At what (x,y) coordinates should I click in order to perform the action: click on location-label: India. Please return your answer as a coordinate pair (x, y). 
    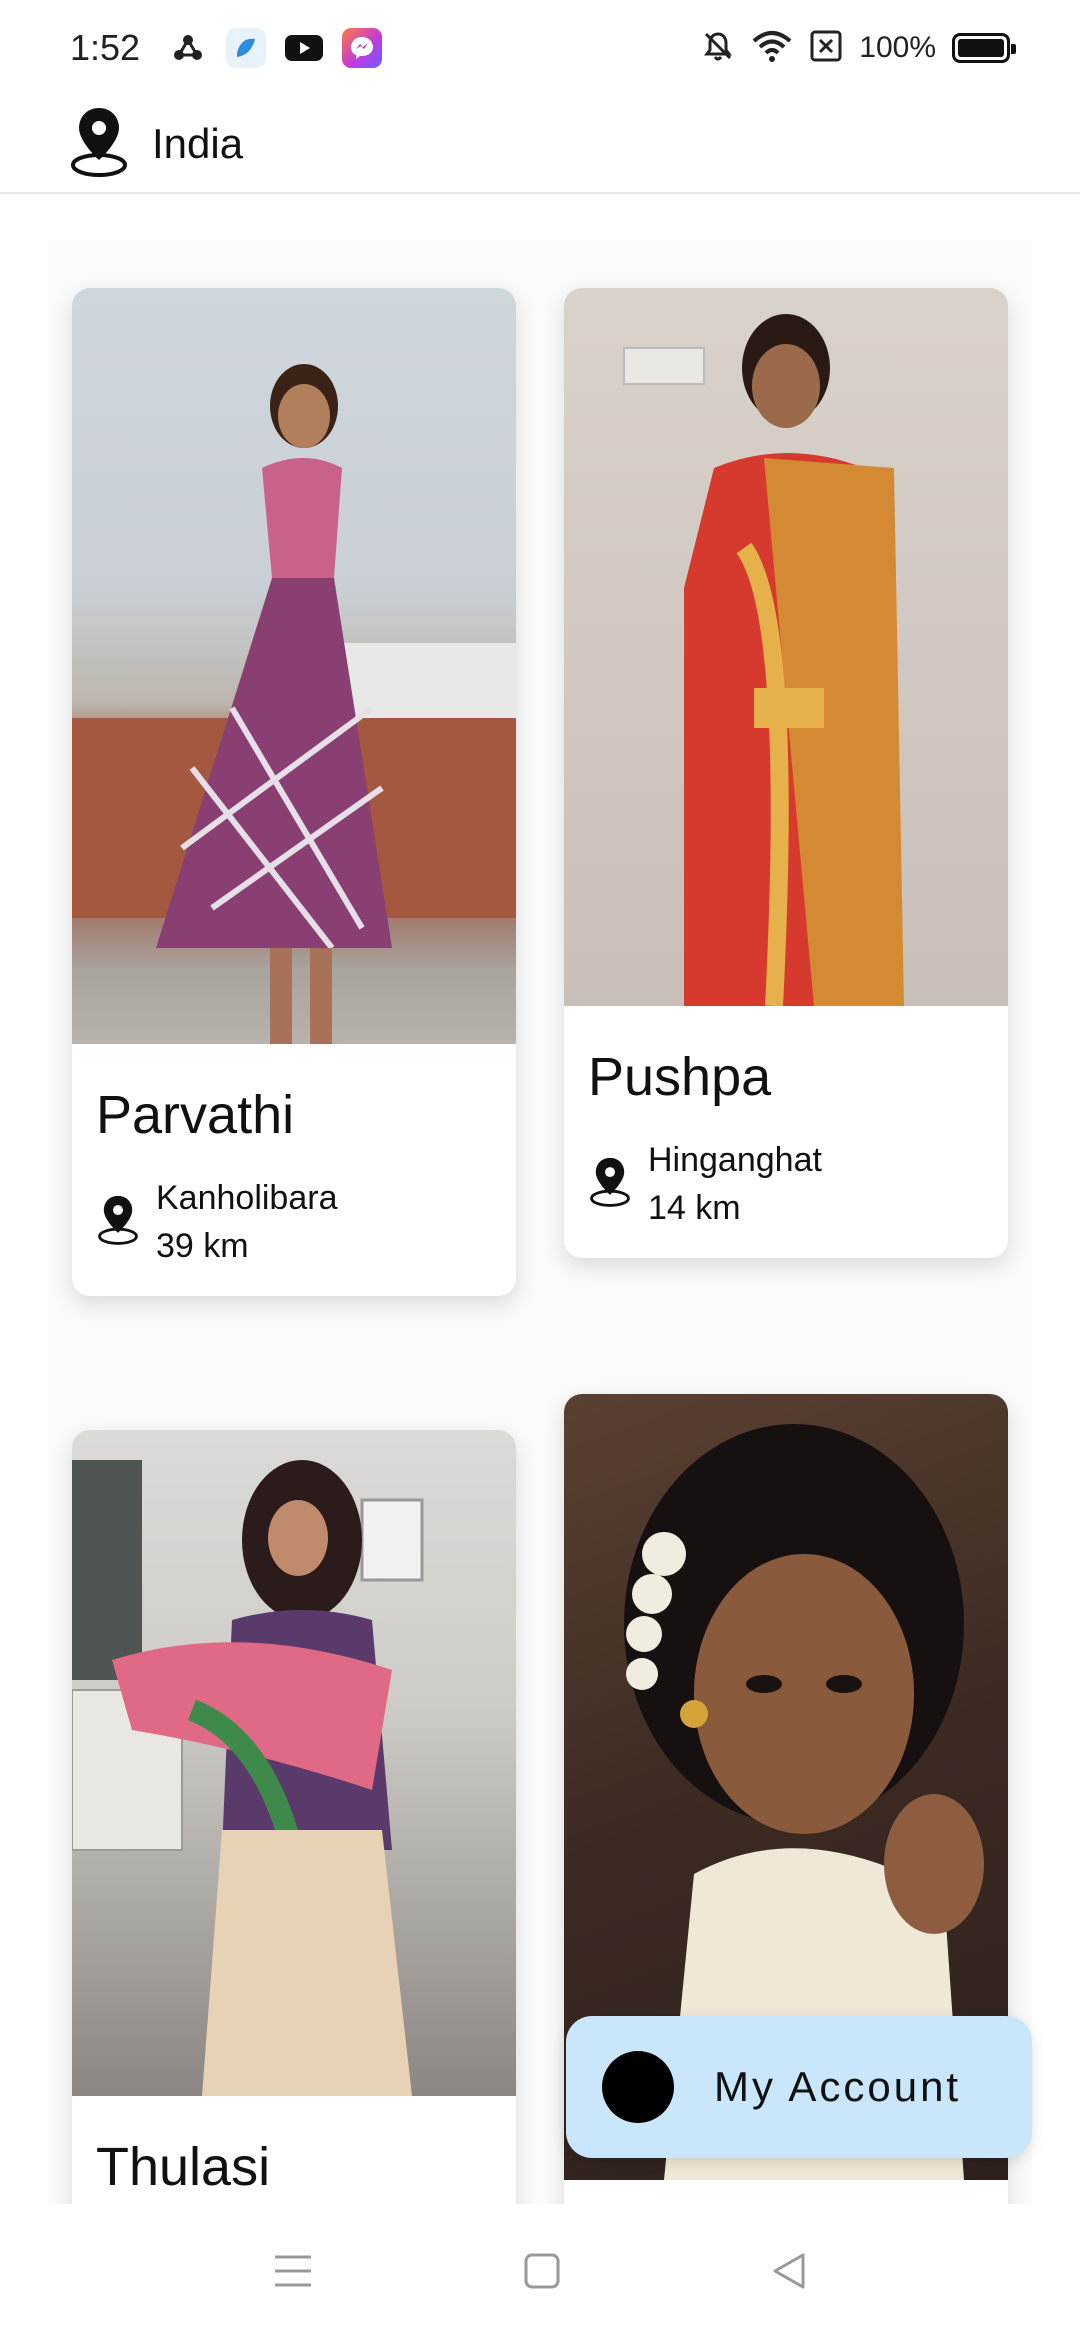
    Looking at the image, I should click on (198, 143).